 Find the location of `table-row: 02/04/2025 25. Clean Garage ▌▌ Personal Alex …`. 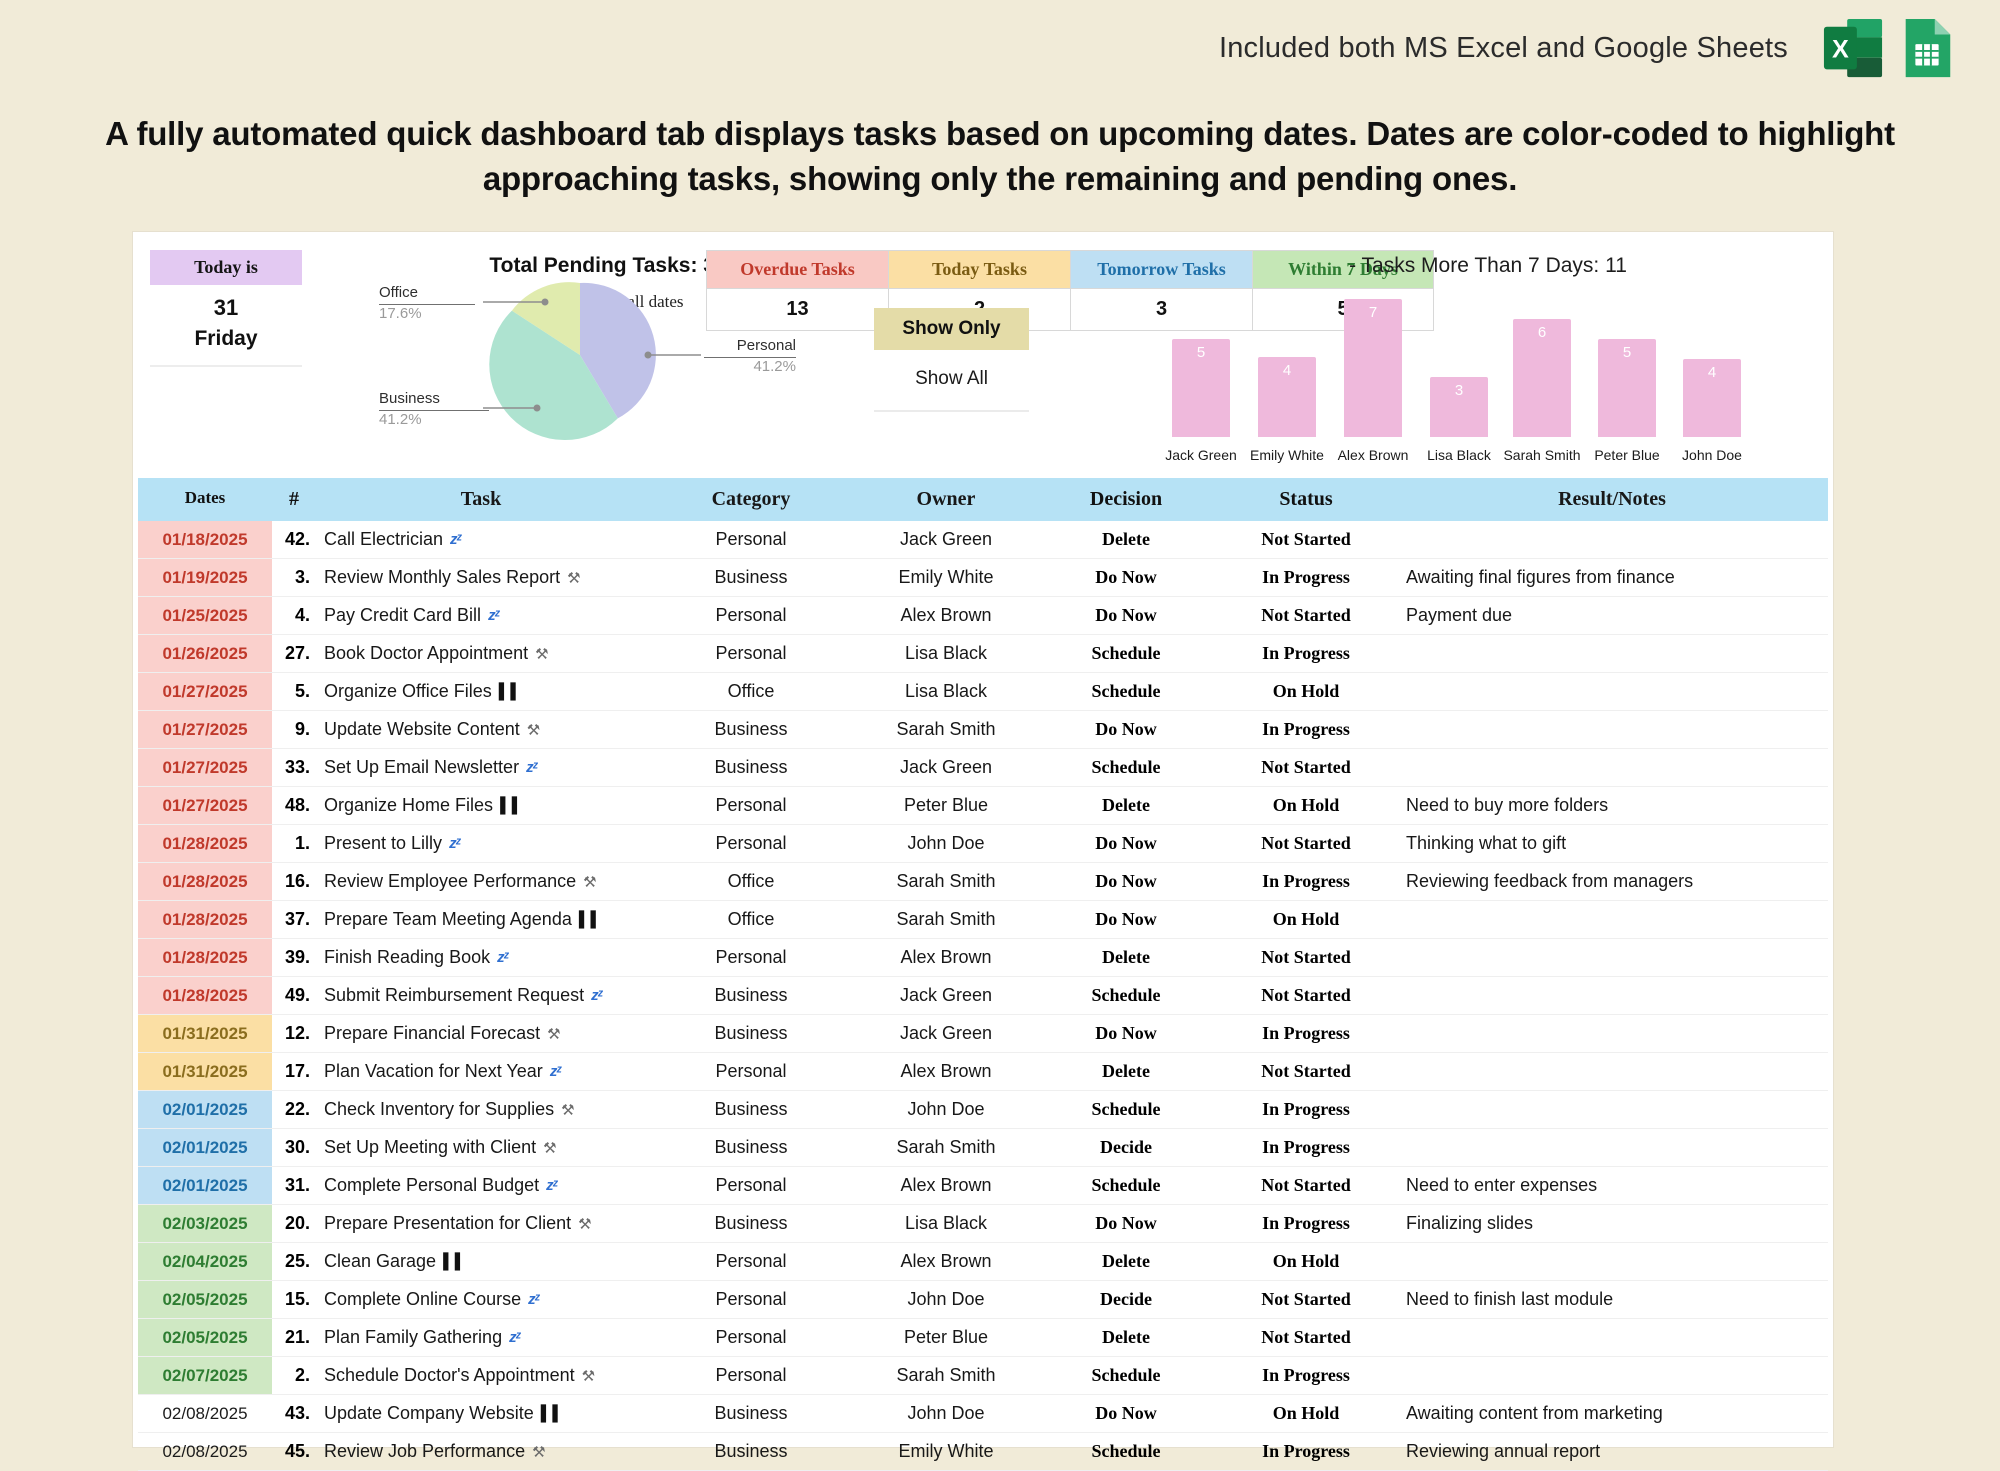

table-row: 02/04/2025 25. Clean Garage ▌▌ Personal Alex … is located at coordinates (983, 1262).